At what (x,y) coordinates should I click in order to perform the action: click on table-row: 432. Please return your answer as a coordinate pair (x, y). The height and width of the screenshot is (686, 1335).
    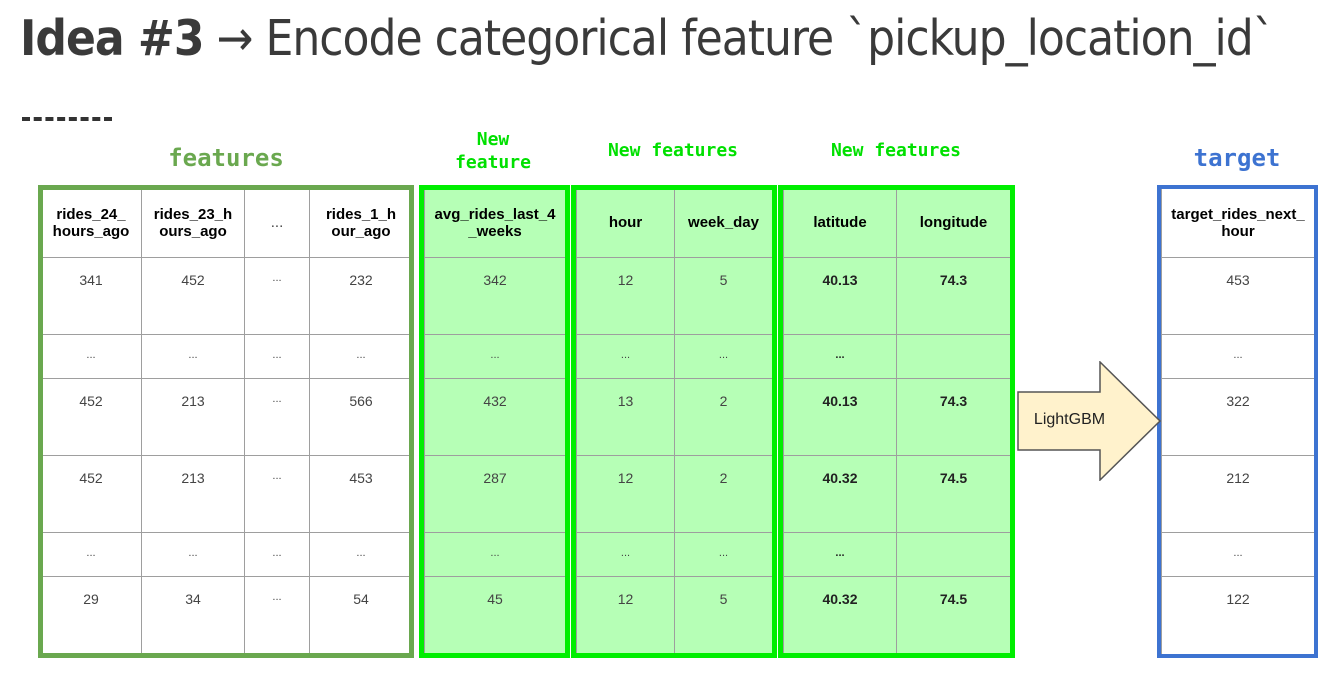
    Looking at the image, I should click on (495, 417).